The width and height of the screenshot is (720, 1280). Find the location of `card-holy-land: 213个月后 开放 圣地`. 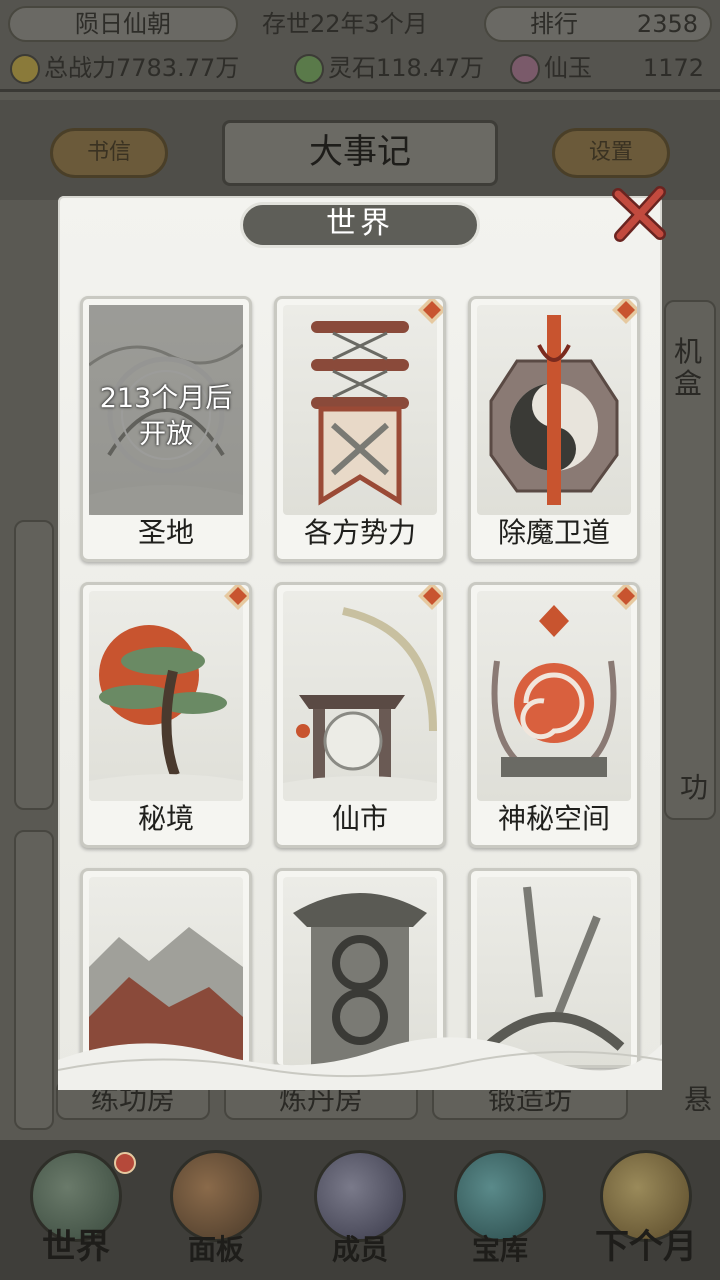

card-holy-land: 213个月后 开放 圣地 is located at coordinates (166, 429).